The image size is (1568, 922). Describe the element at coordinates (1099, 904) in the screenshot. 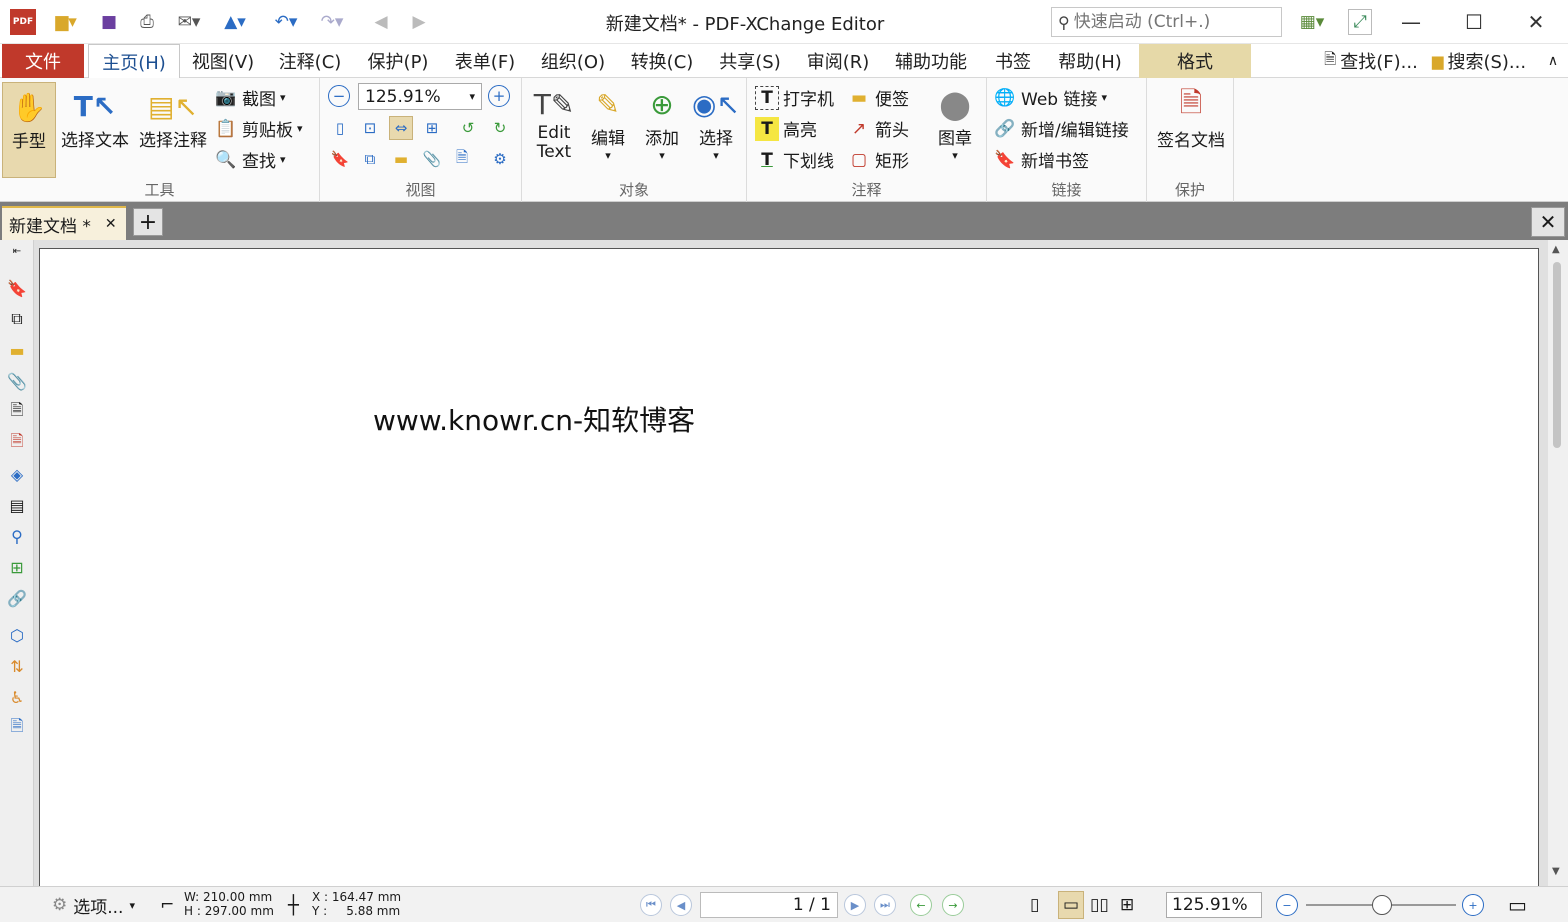

I see `facing-pages-icon: ▯▯` at that location.